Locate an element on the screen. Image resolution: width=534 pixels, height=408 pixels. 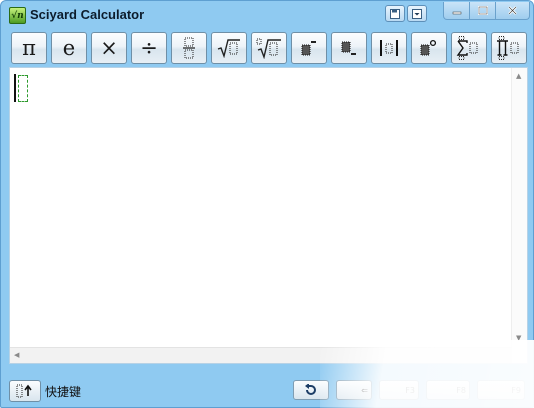
chevron-down-icon is located at coordinates (417, 13).